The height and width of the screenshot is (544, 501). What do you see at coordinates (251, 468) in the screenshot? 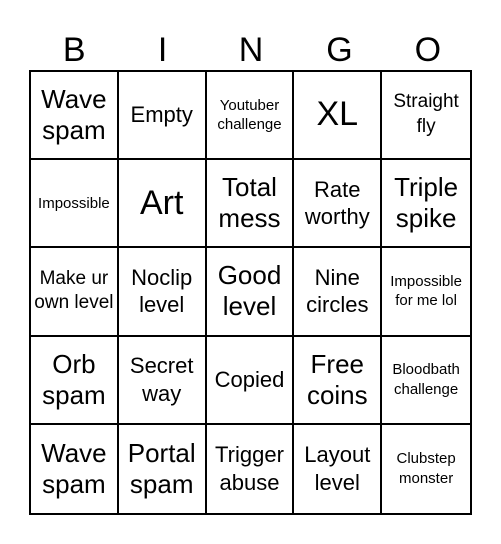
I see `bingo-cell: Trigger abuse` at bounding box center [251, 468].